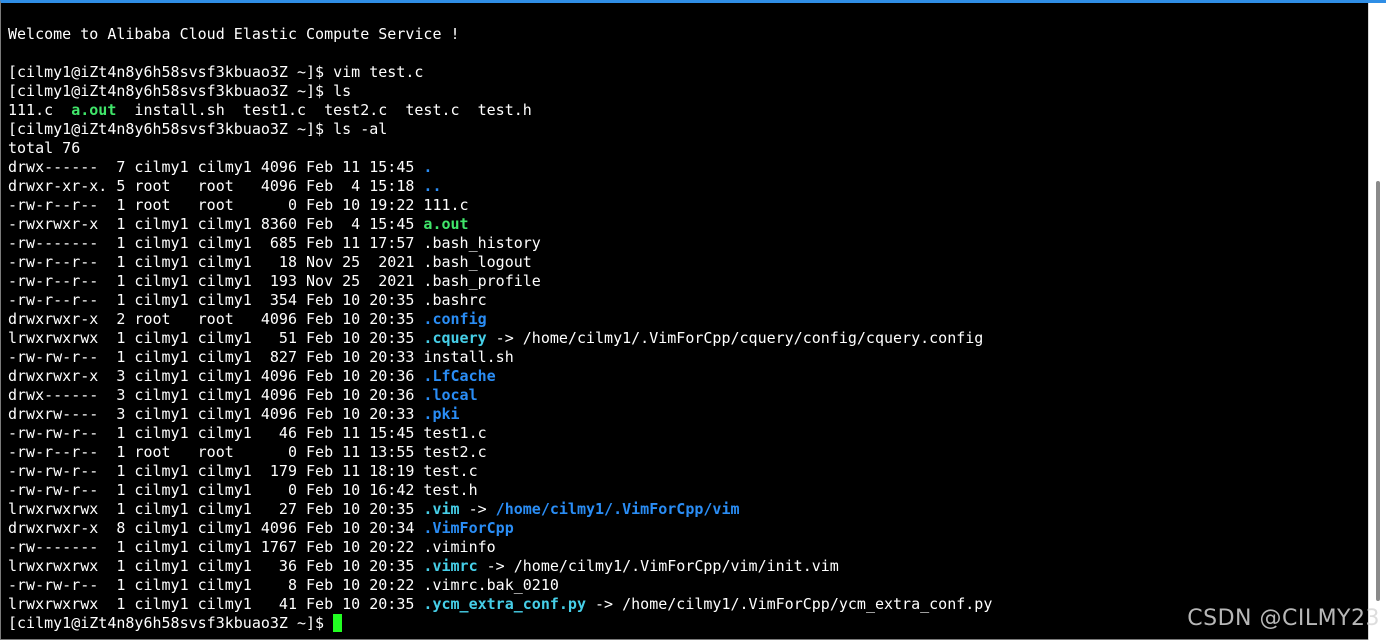 The height and width of the screenshot is (640, 1386). Describe the element at coordinates (44, 148) in the screenshot. I see `terminal-text: total 76` at that location.